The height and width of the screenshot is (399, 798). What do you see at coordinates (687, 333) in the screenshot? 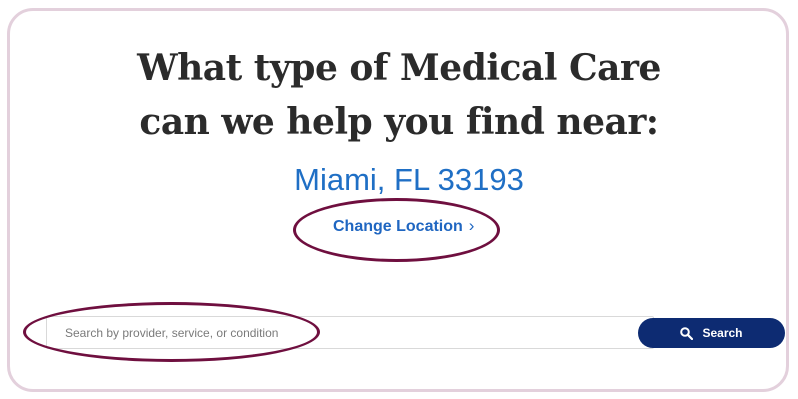
I see `search-icon` at bounding box center [687, 333].